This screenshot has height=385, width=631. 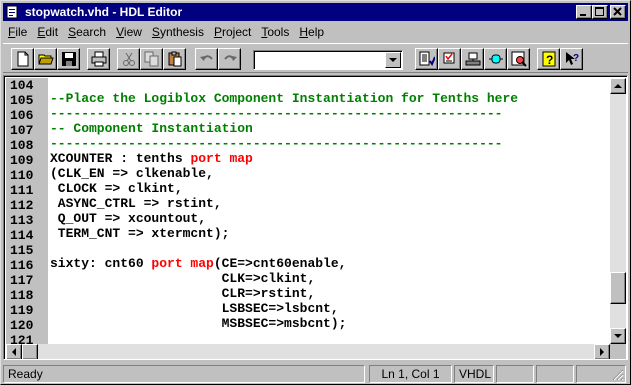 I want to click on scroll-left-button, so click(x=14, y=351).